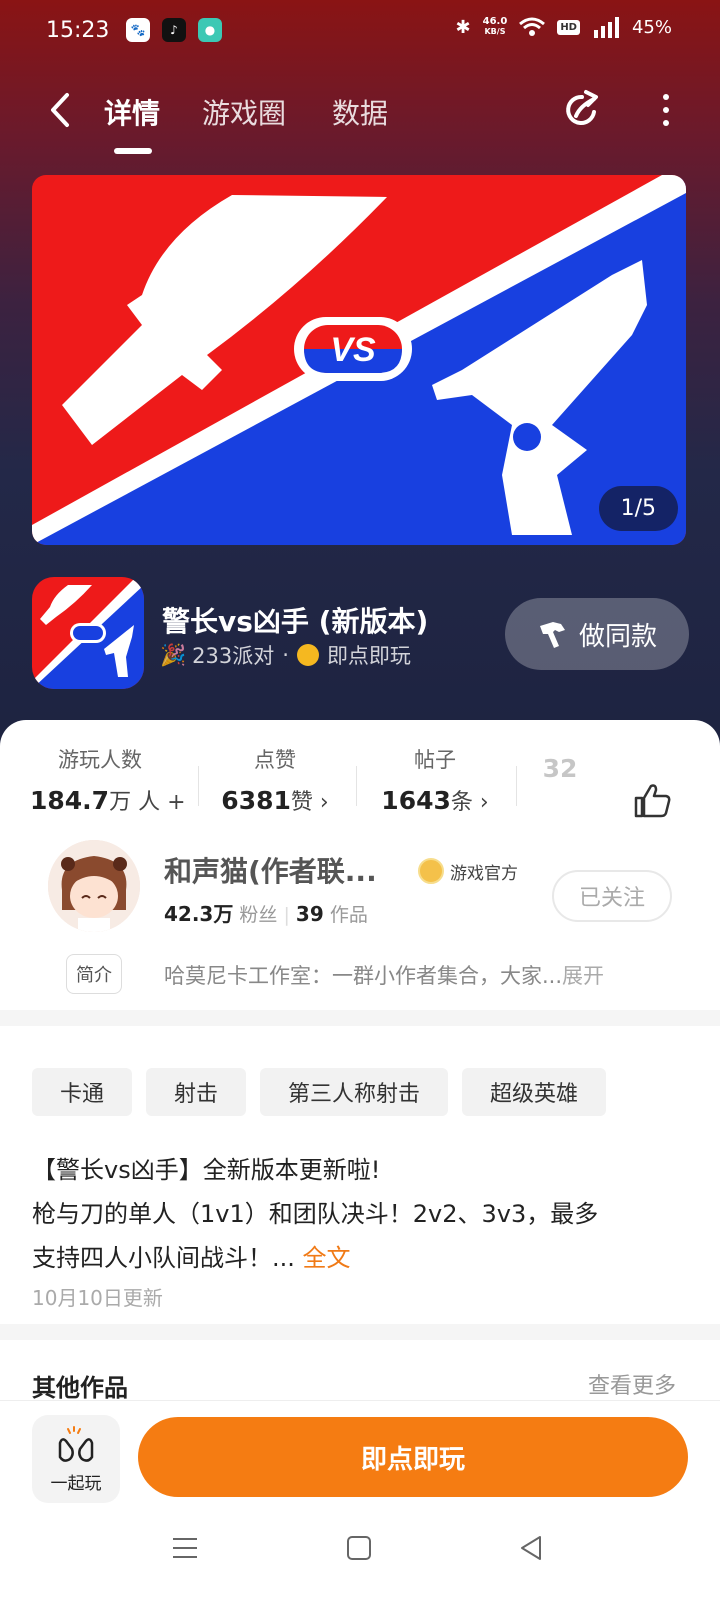 Image resolution: width=720 pixels, height=1600 pixels. I want to click on back-button, so click(60, 110).